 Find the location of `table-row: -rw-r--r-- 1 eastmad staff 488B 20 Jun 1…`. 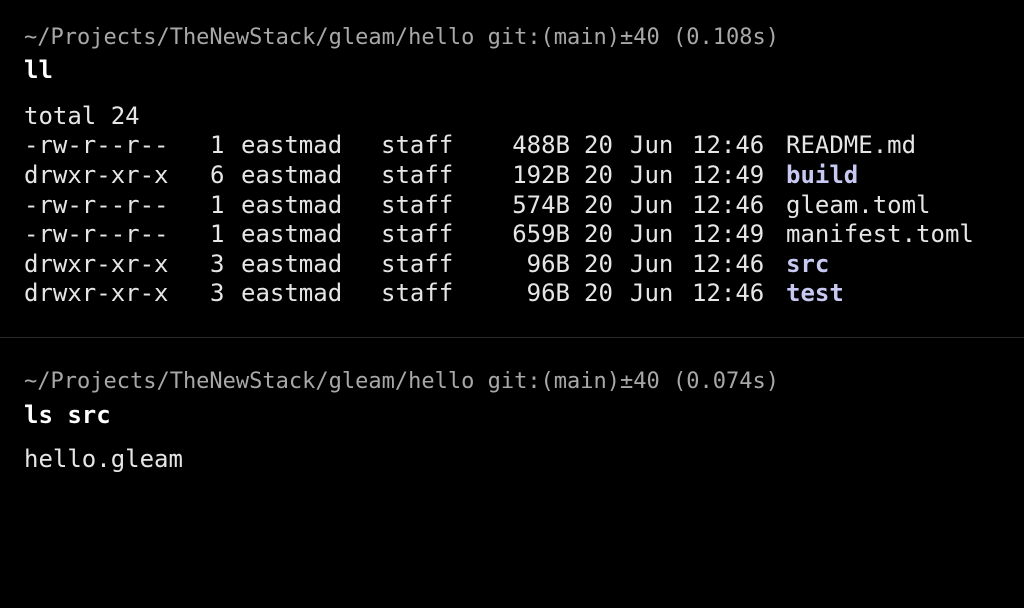

table-row: -rw-r--r-- 1 eastmad staff 488B 20 Jun 1… is located at coordinates (470, 145).